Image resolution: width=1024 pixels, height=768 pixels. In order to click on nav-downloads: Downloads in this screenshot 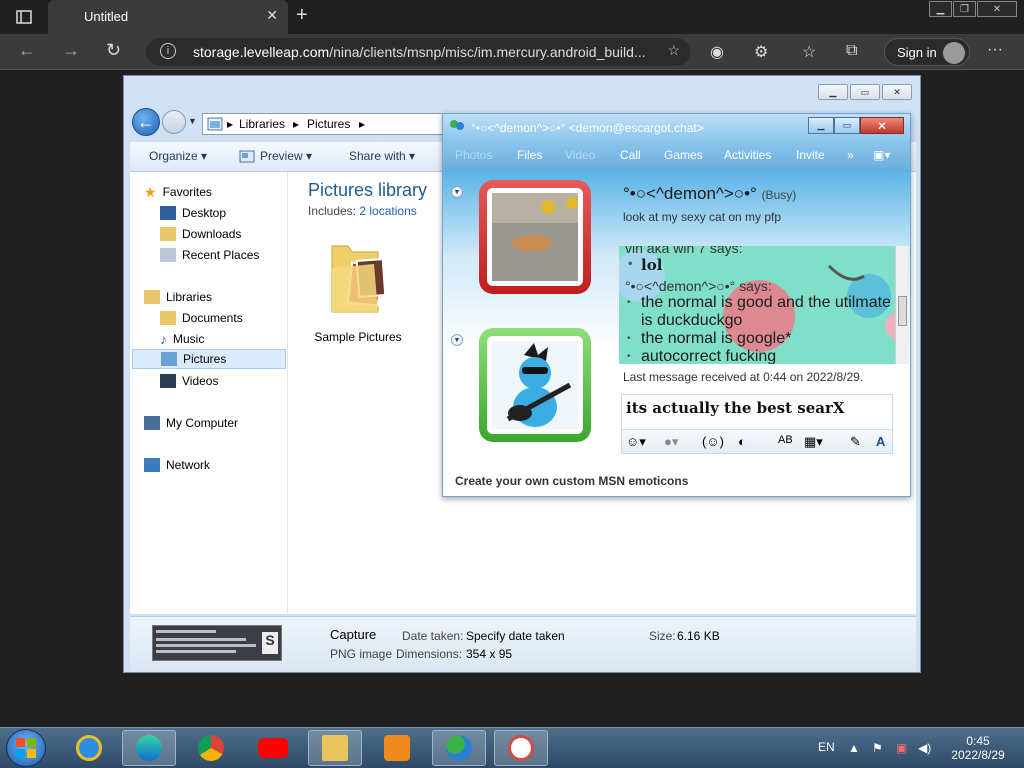, I will do `click(200, 234)`.